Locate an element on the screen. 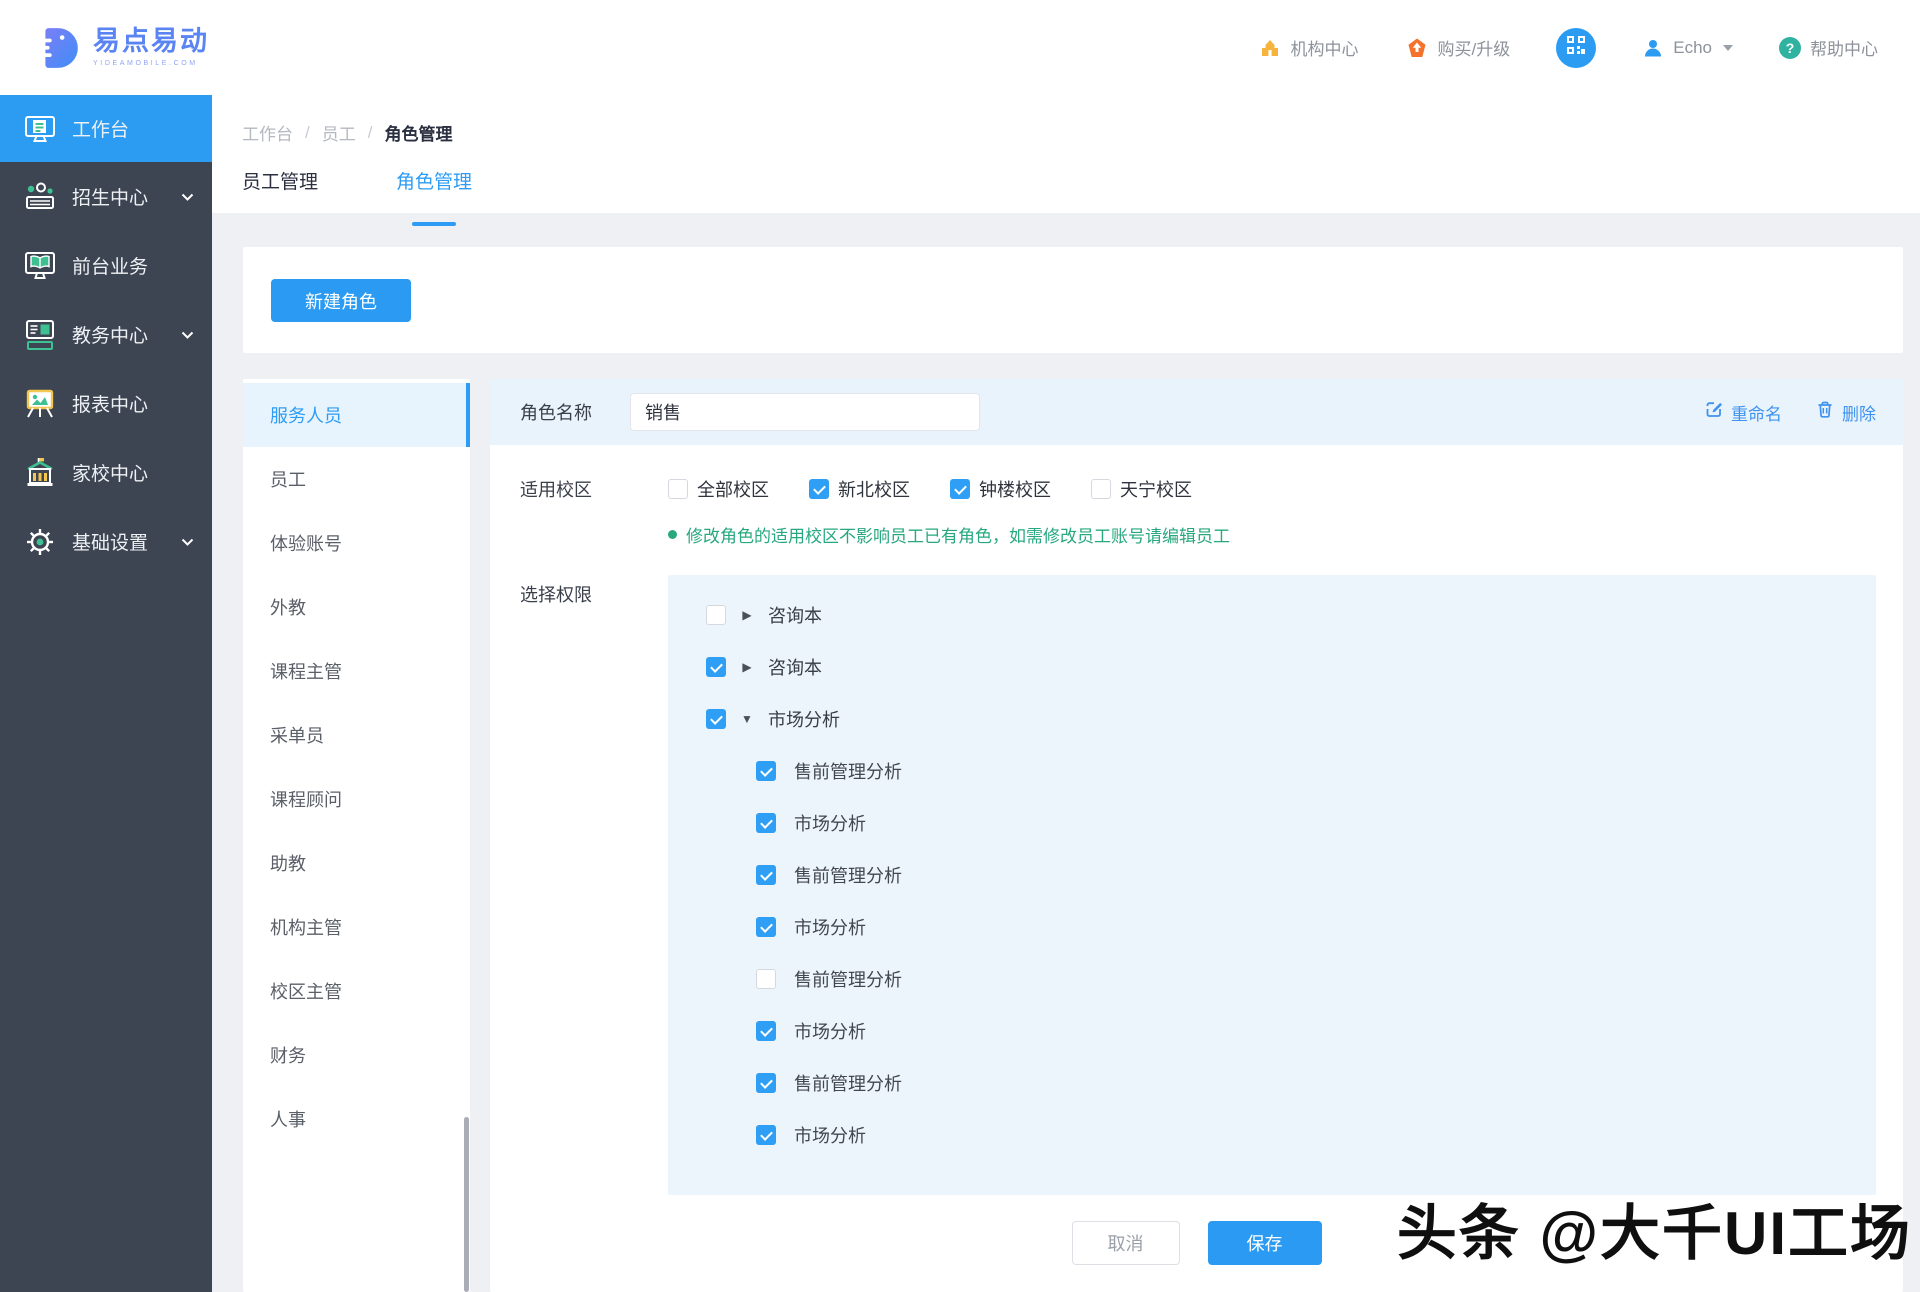  watermark: 头条 @大千UI工场 is located at coordinates (1654, 1233).